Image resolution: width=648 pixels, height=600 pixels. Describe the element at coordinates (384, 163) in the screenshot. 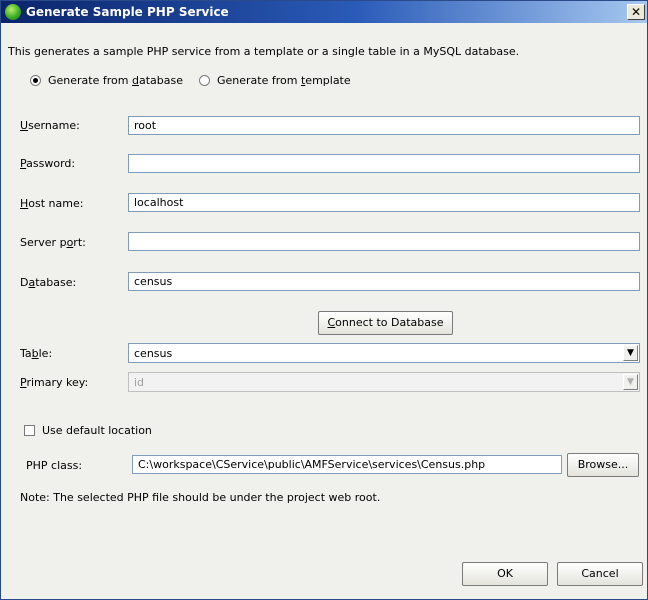

I see `password-field` at that location.